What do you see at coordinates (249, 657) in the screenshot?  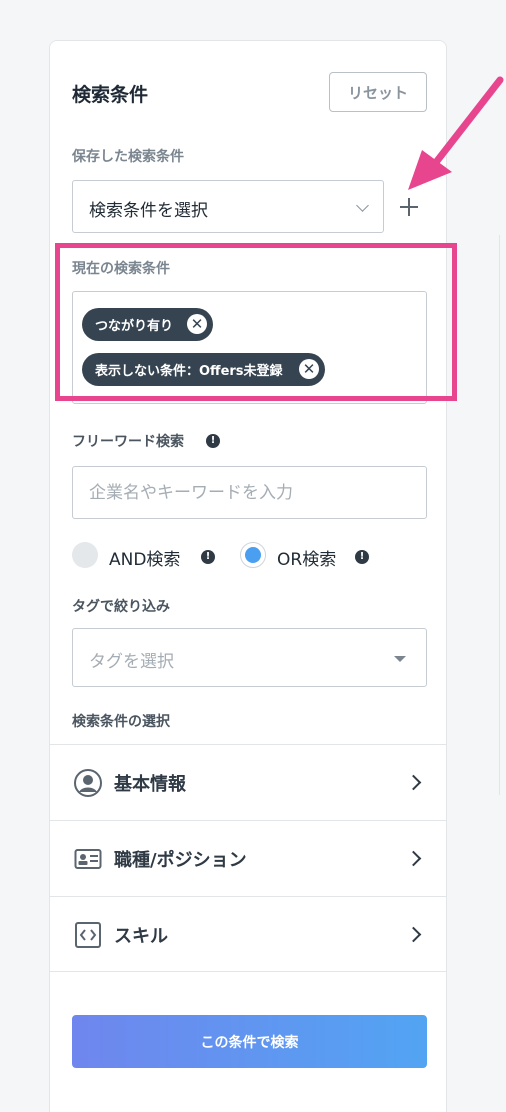 I see `tag-select: タグを選択` at bounding box center [249, 657].